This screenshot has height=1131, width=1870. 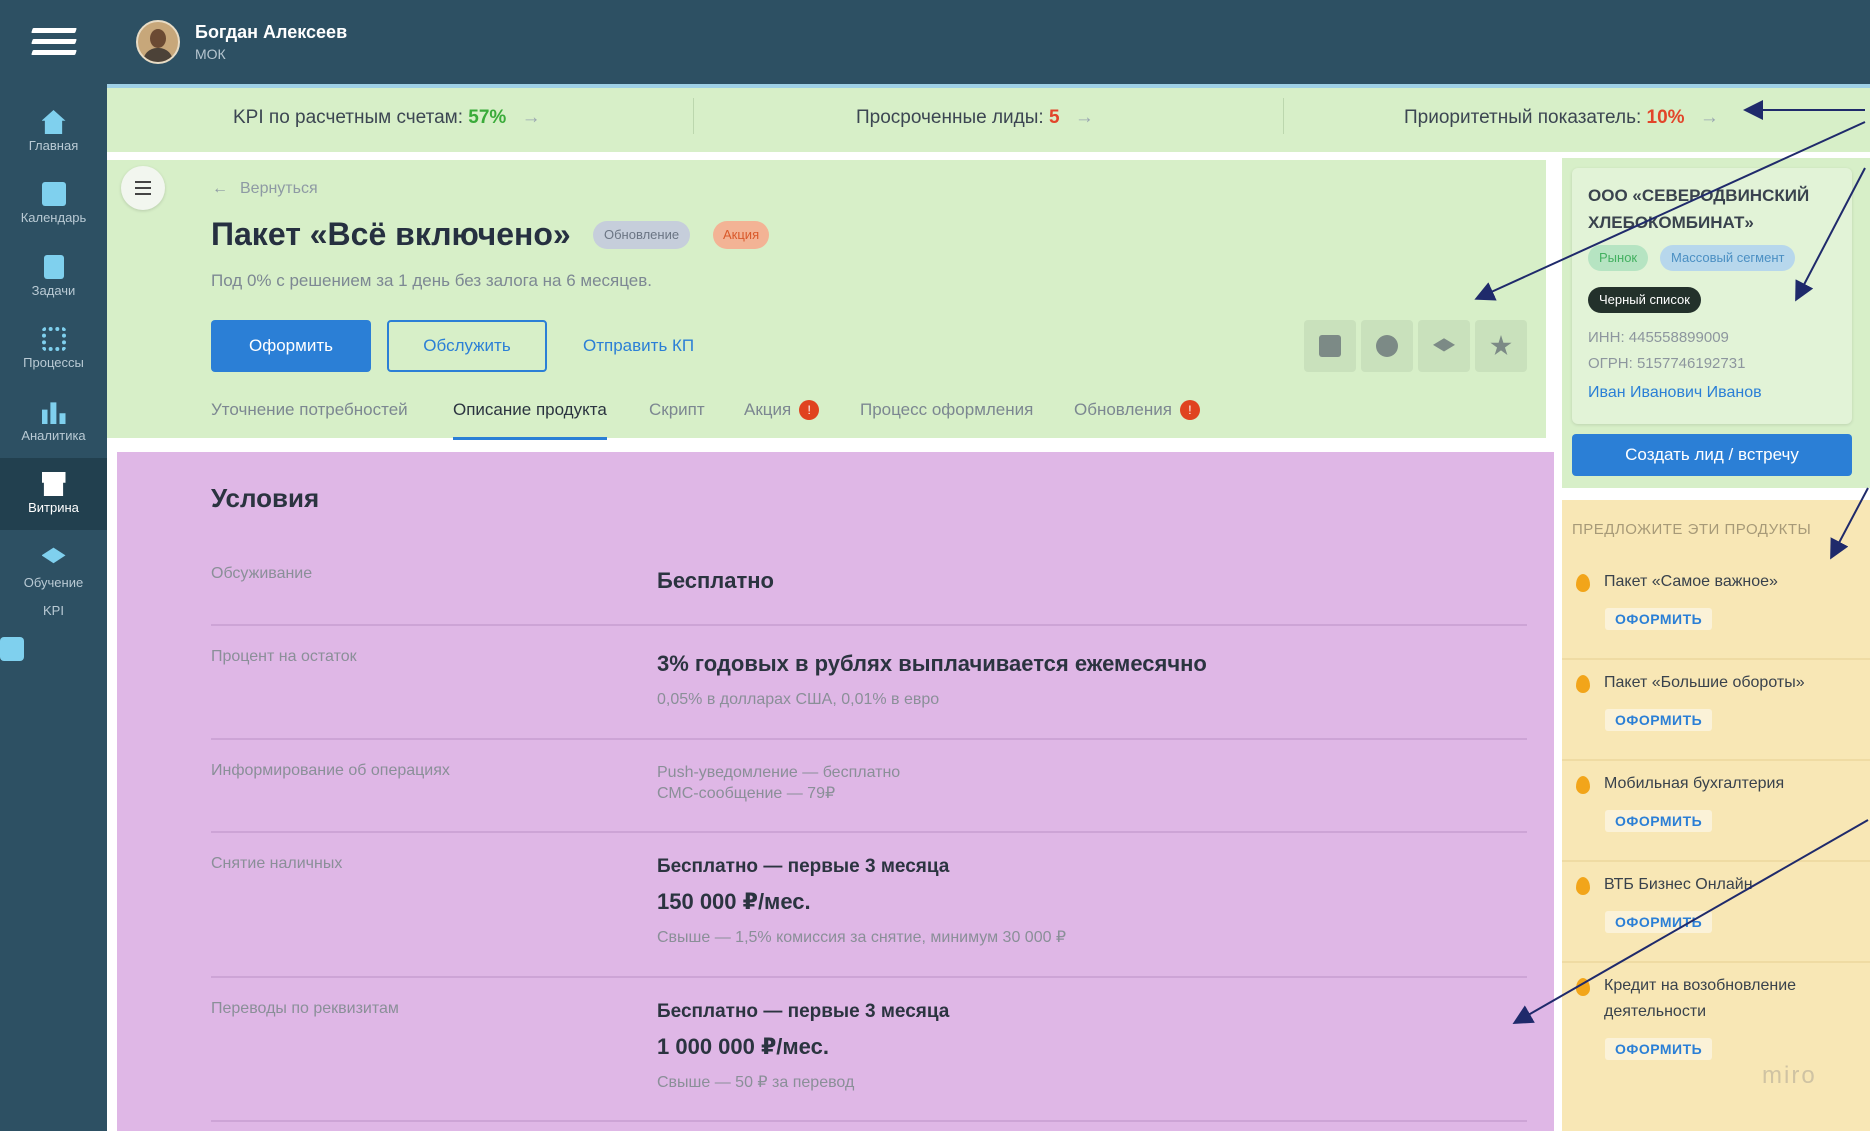 I want to click on back-label: Вернуться, so click(x=279, y=188).